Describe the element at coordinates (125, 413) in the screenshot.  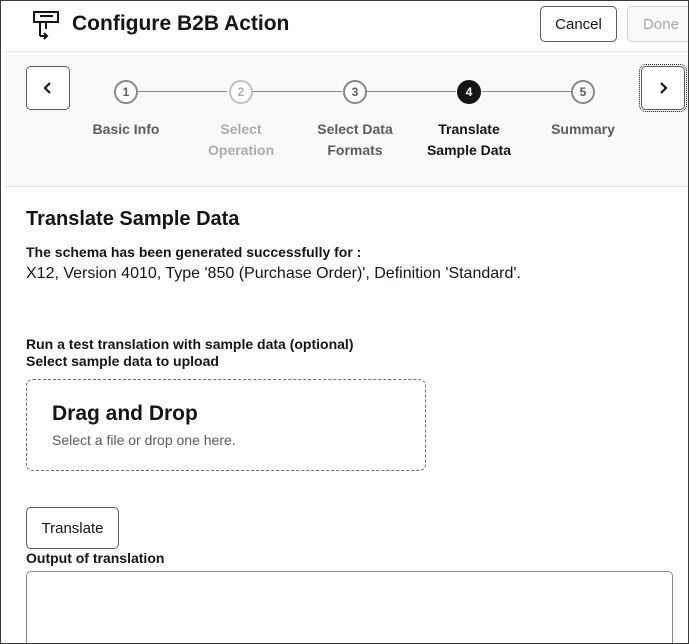
I see `dropzone-title: Drag and Drop` at that location.